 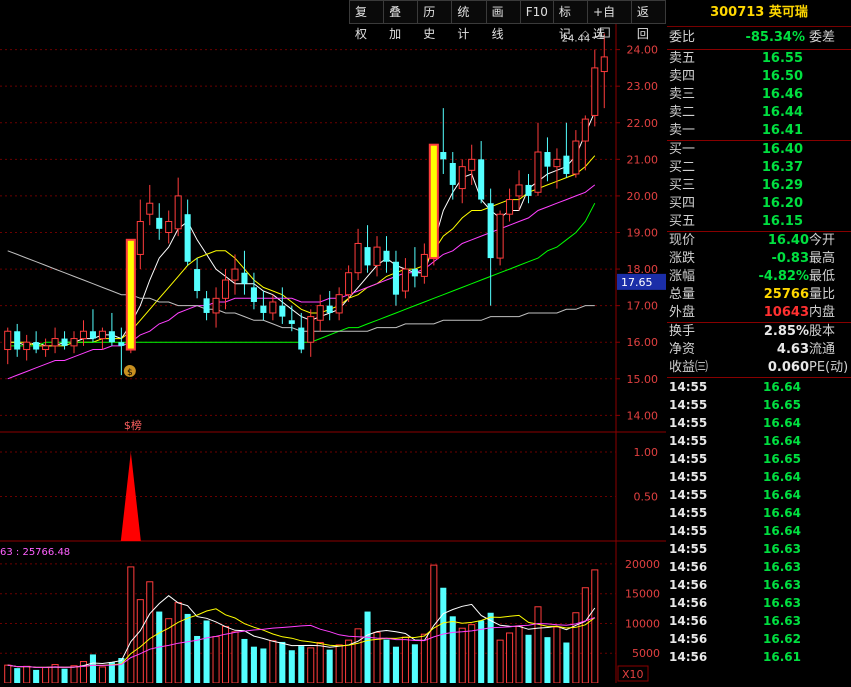 I want to click on financial-stats: 换手 2.85% 股本 净资 4.63 流通 收益㈢ 0.060 PE(动), so click(x=759, y=350).